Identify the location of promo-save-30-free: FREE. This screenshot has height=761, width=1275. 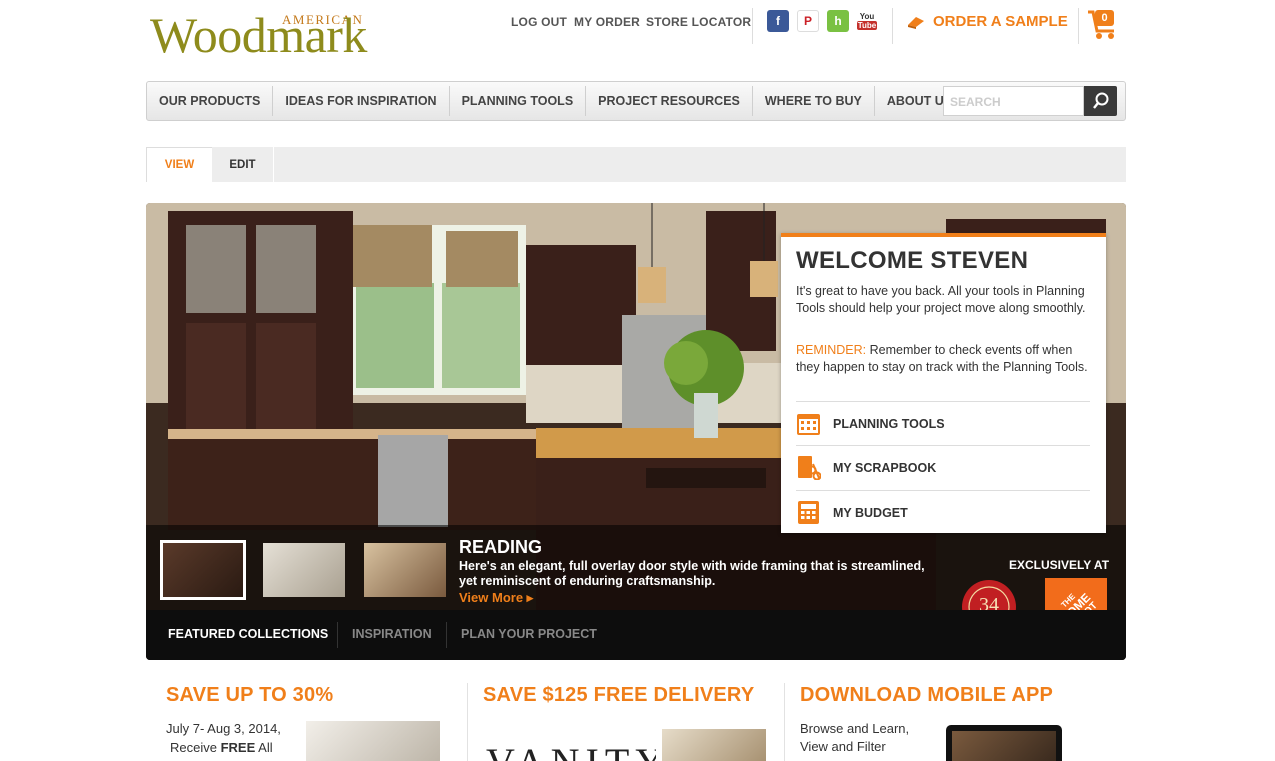
(238, 747).